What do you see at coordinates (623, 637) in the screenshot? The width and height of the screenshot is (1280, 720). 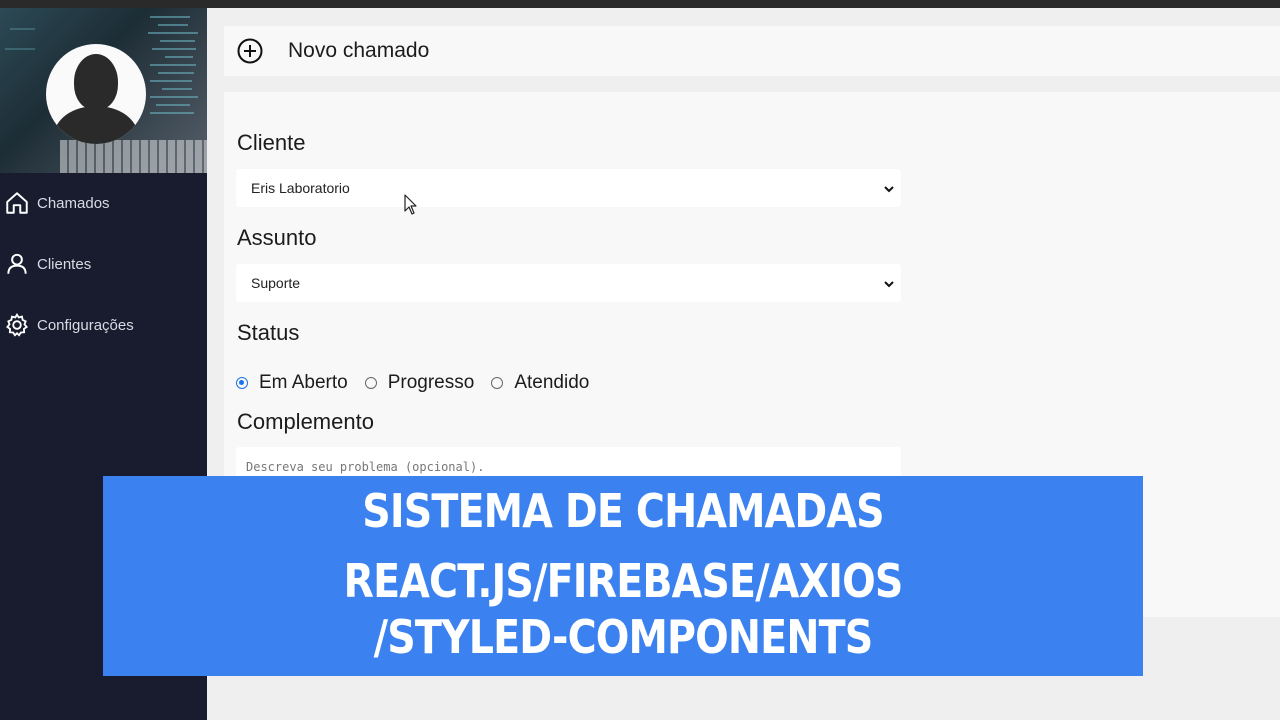 I see `banner-line-3: /STYLED-COMPONENTS` at bounding box center [623, 637].